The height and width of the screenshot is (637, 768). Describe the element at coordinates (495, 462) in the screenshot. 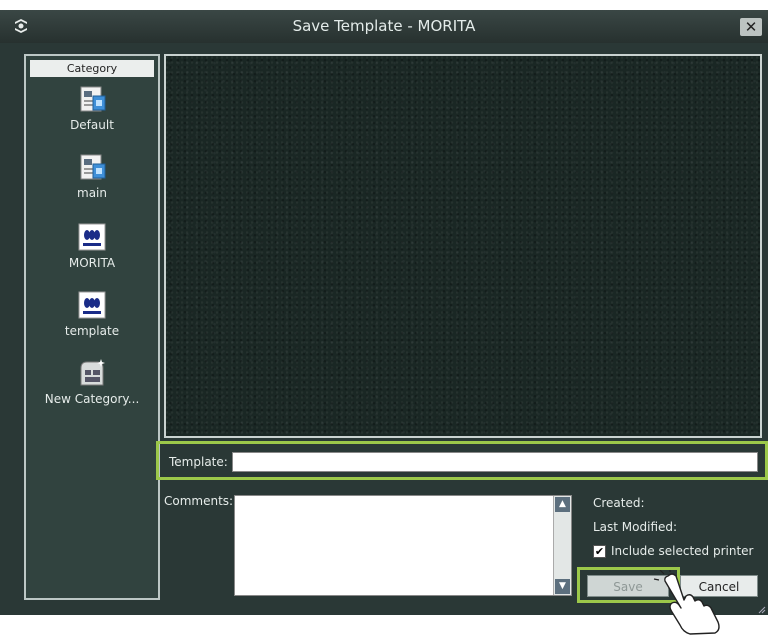

I see `template-name-input` at that location.